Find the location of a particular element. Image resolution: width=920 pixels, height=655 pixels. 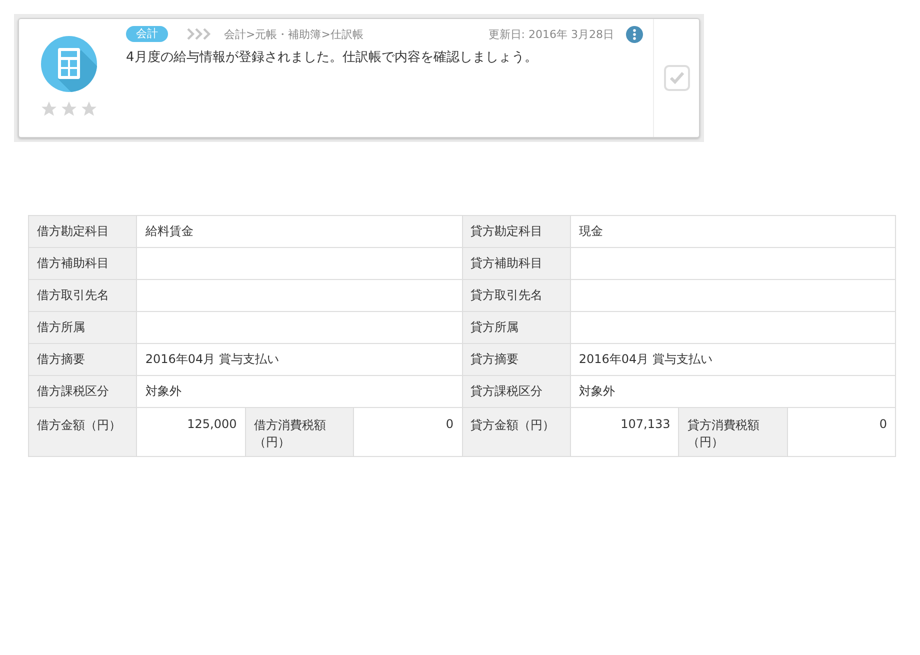

category-tag: 会計 is located at coordinates (147, 34).